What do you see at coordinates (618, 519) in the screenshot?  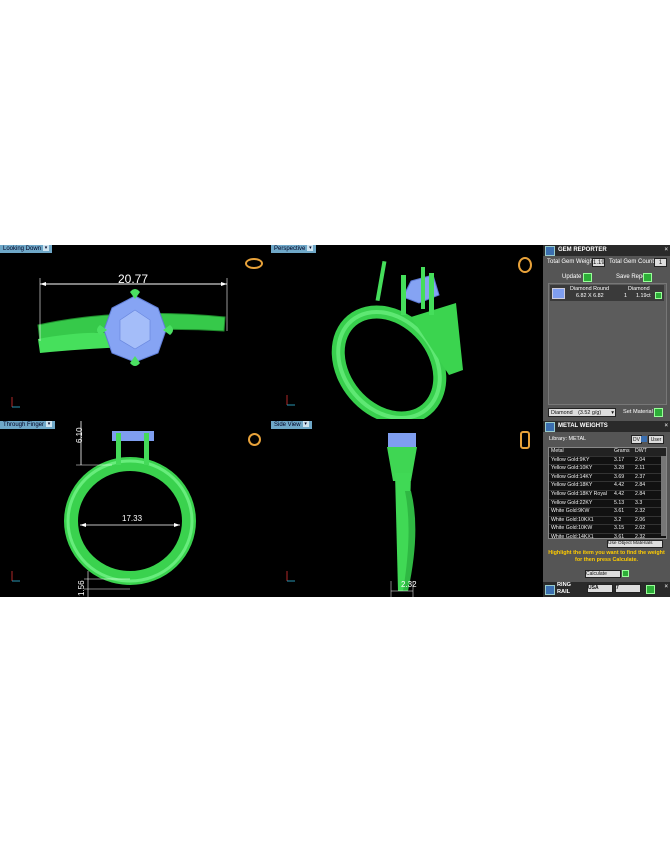 I see `metal-grams: 3.2` at bounding box center [618, 519].